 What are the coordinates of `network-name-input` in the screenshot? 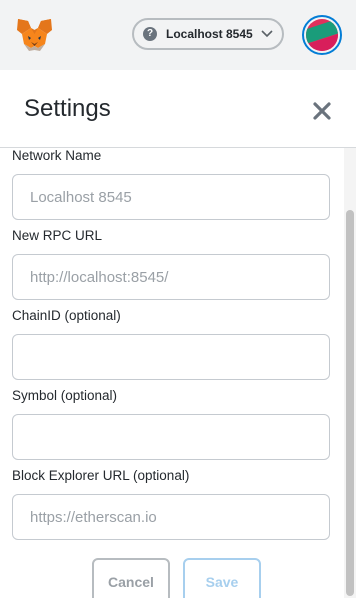 It's located at (171, 197).